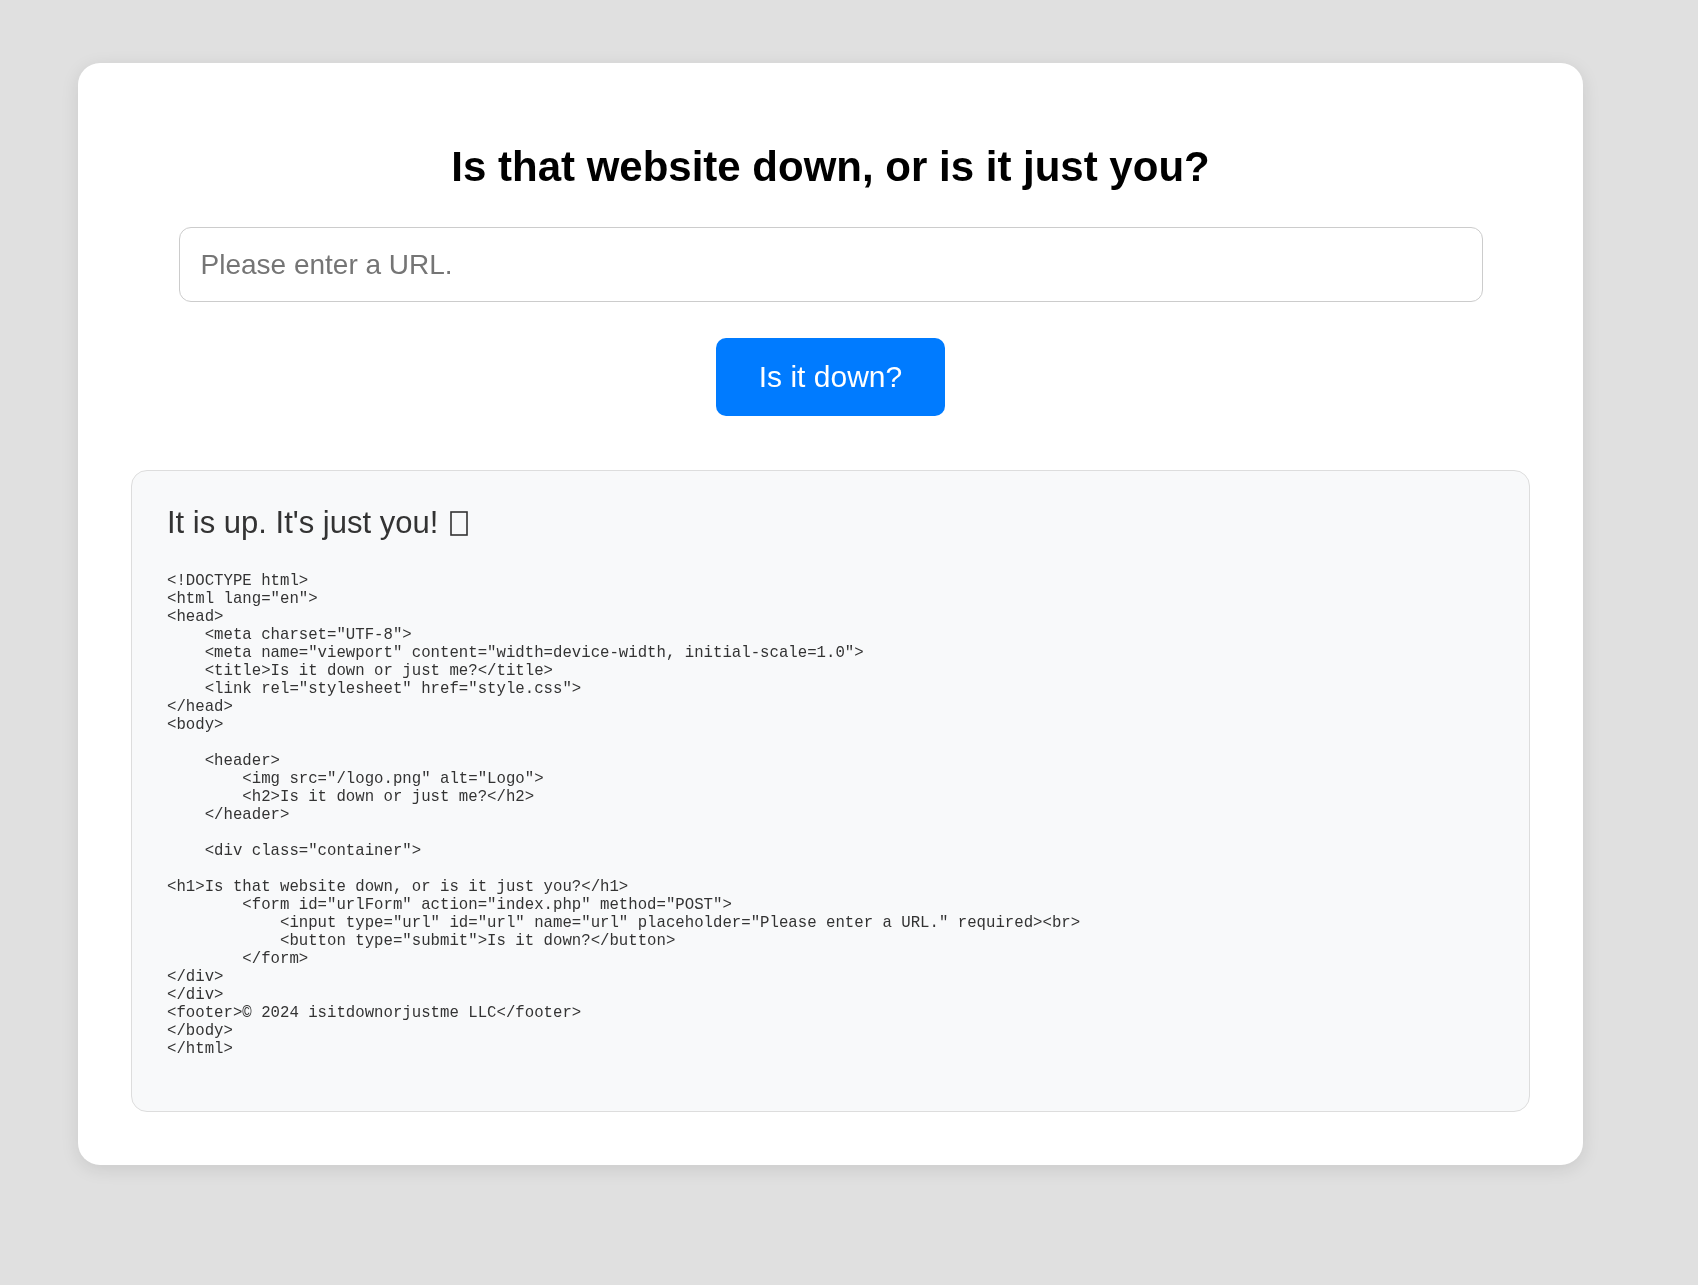 This screenshot has height=1285, width=1698. Describe the element at coordinates (303, 523) in the screenshot. I see `result-message: It is up. It's just you!` at that location.